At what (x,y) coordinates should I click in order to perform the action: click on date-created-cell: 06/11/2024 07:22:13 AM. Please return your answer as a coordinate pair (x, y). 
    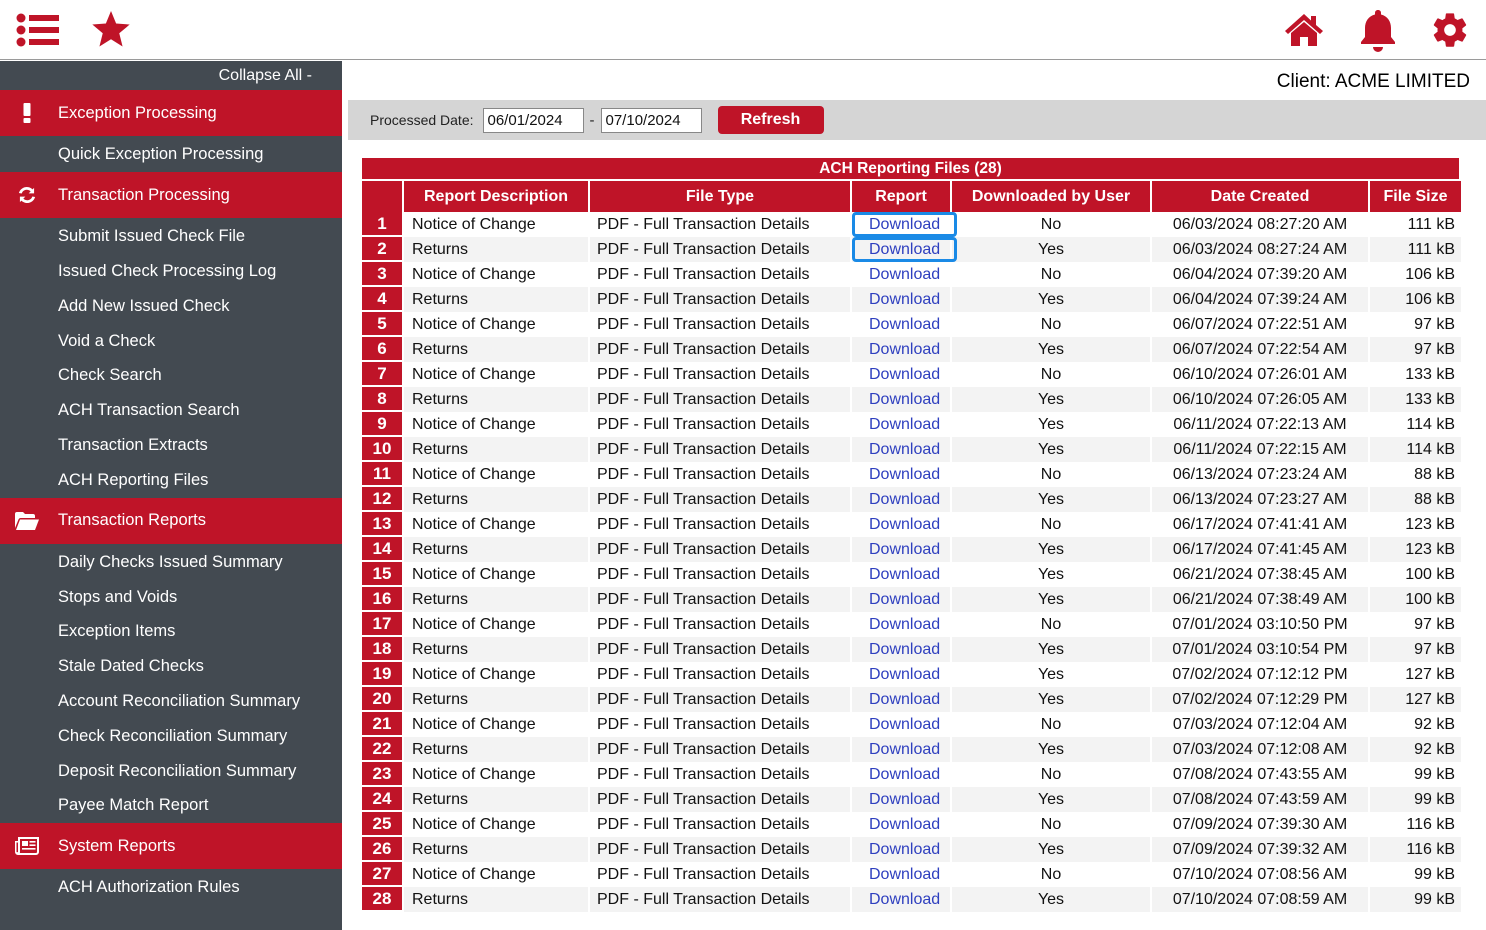
    Looking at the image, I should click on (1260, 424).